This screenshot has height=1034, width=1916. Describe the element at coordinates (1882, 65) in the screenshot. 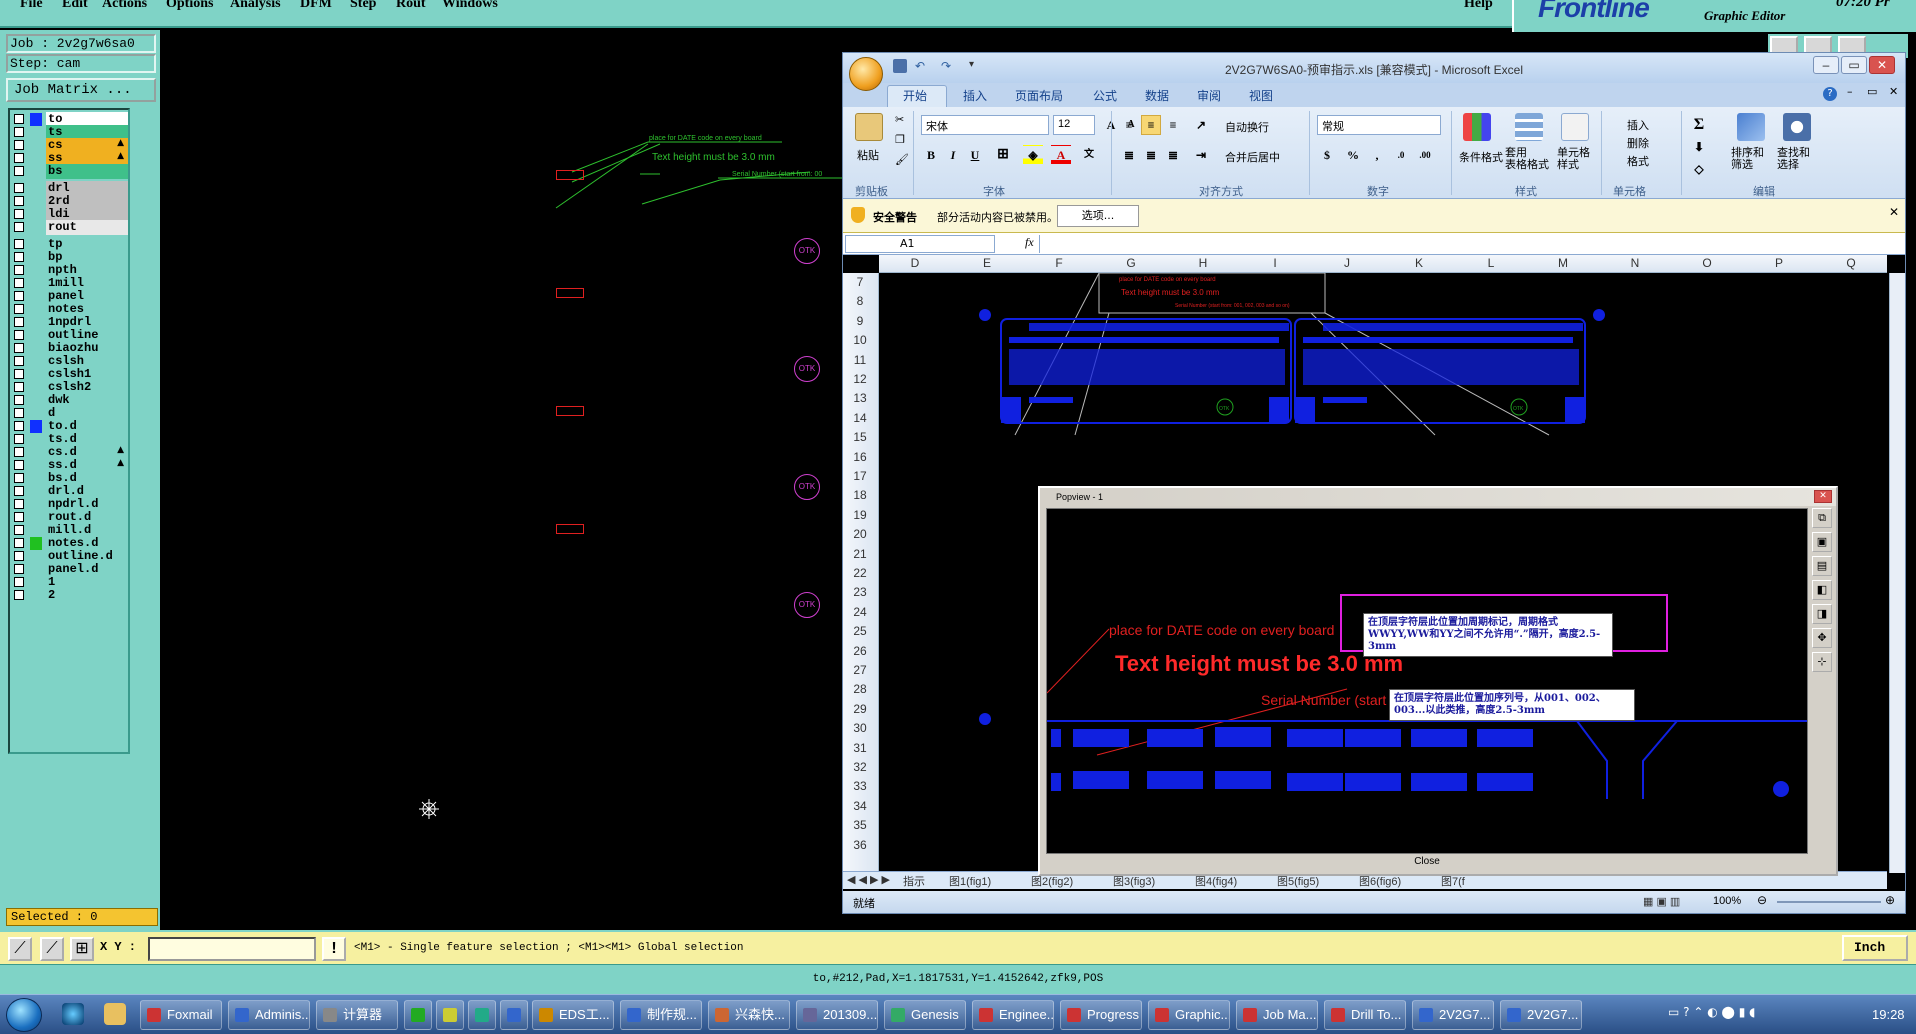

I see `close-button: ✕` at that location.